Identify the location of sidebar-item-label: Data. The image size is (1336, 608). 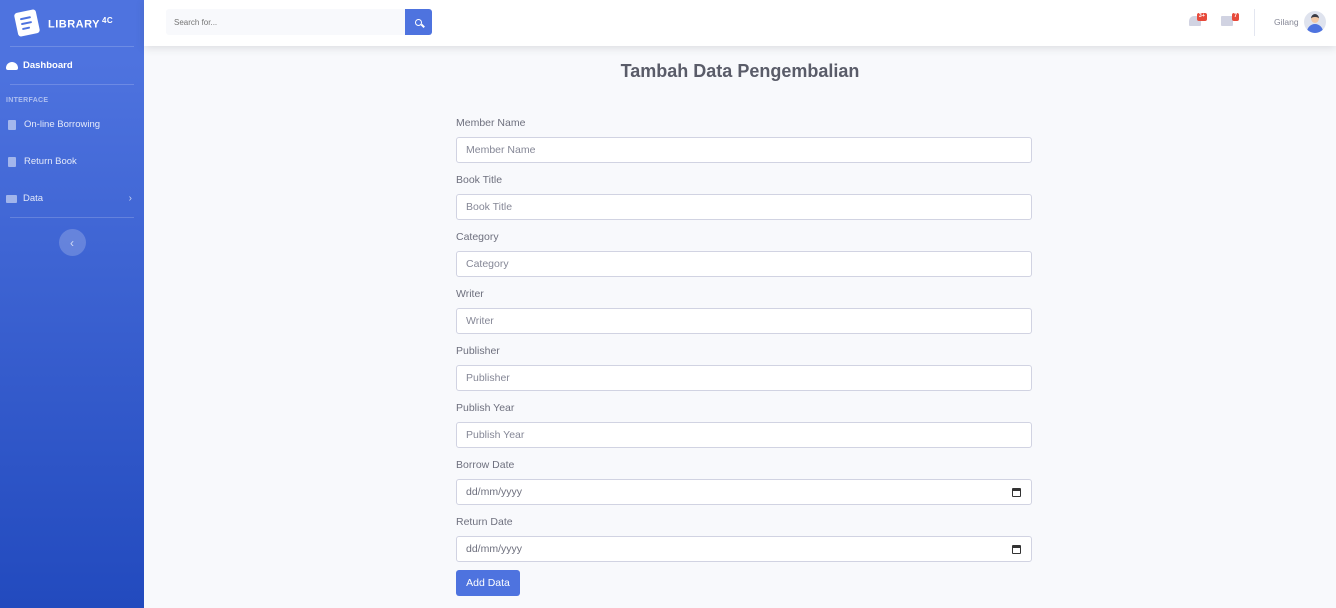
(33, 198).